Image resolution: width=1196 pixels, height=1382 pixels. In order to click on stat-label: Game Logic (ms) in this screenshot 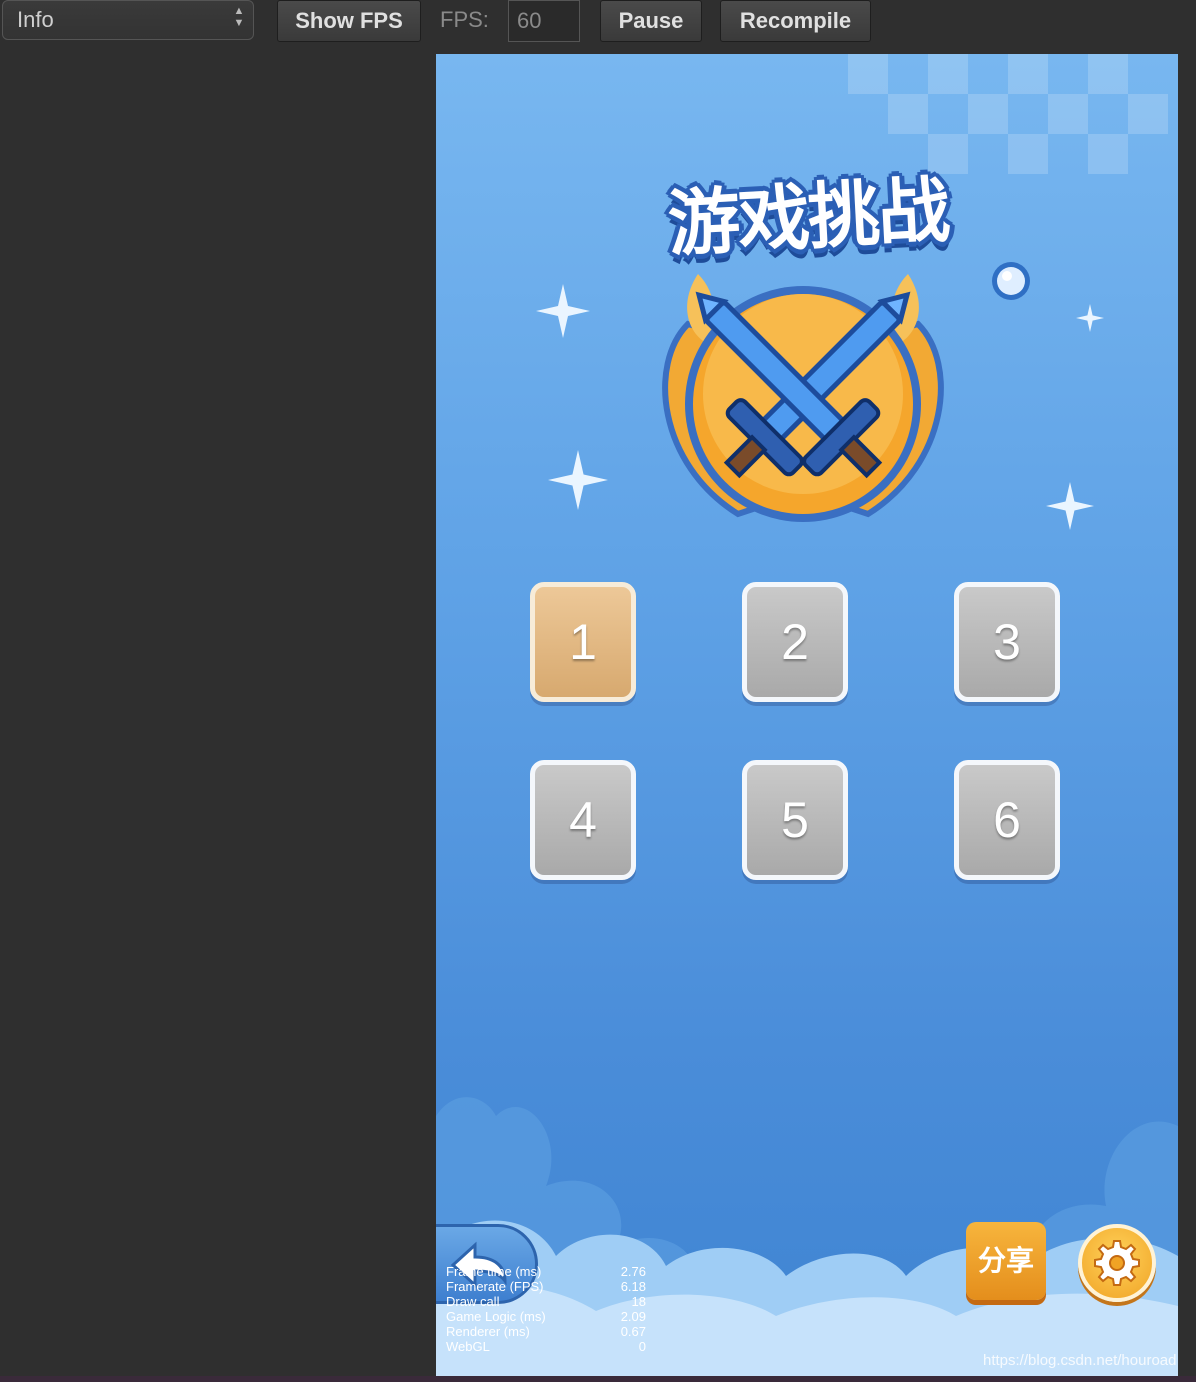, I will do `click(496, 1316)`.